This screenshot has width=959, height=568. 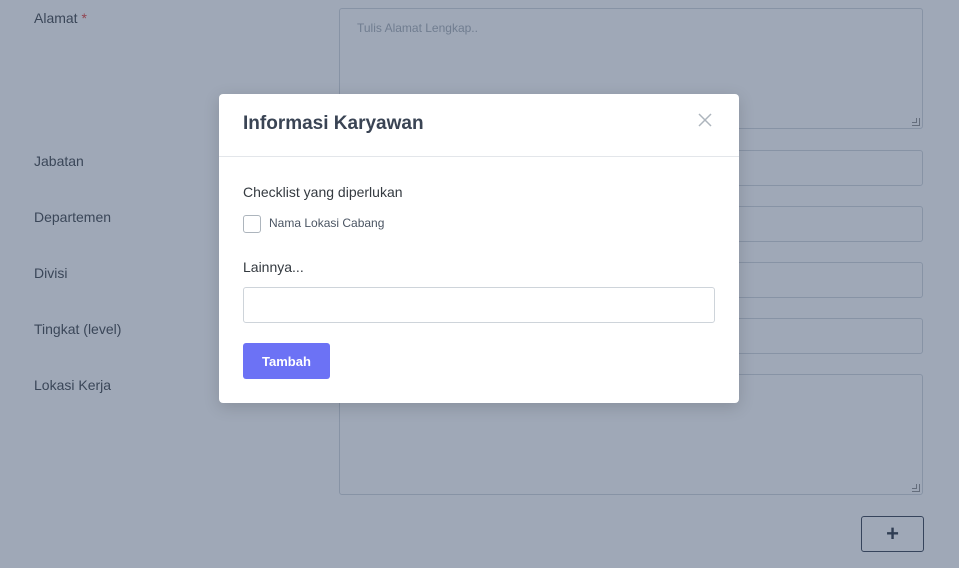 I want to click on modal-header: Informasi Karyawan, so click(x=479, y=125).